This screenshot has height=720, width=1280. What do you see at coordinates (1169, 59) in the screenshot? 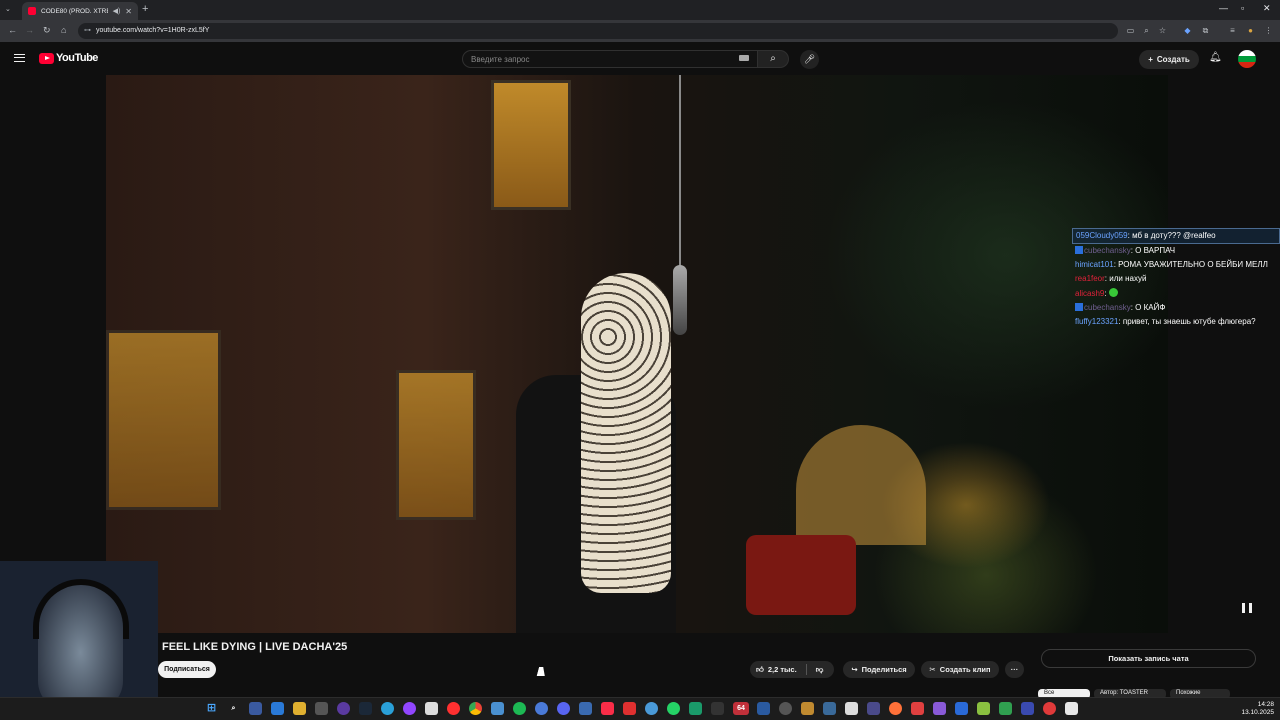
I see `create-button: + Создать` at bounding box center [1169, 59].